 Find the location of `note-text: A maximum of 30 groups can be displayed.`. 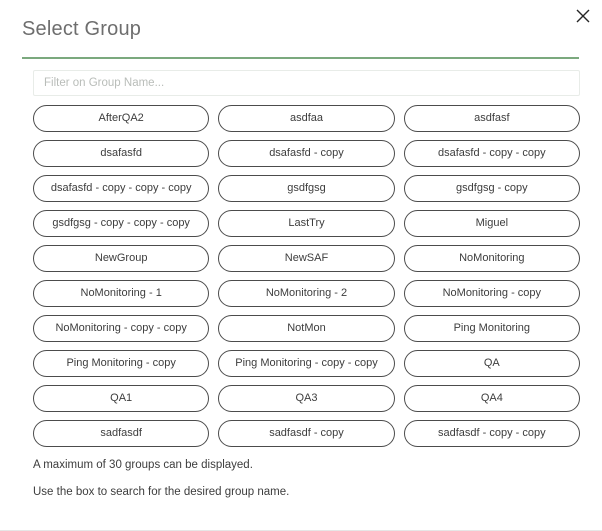

note-text: A maximum of 30 groups can be displayed. is located at coordinates (143, 465).